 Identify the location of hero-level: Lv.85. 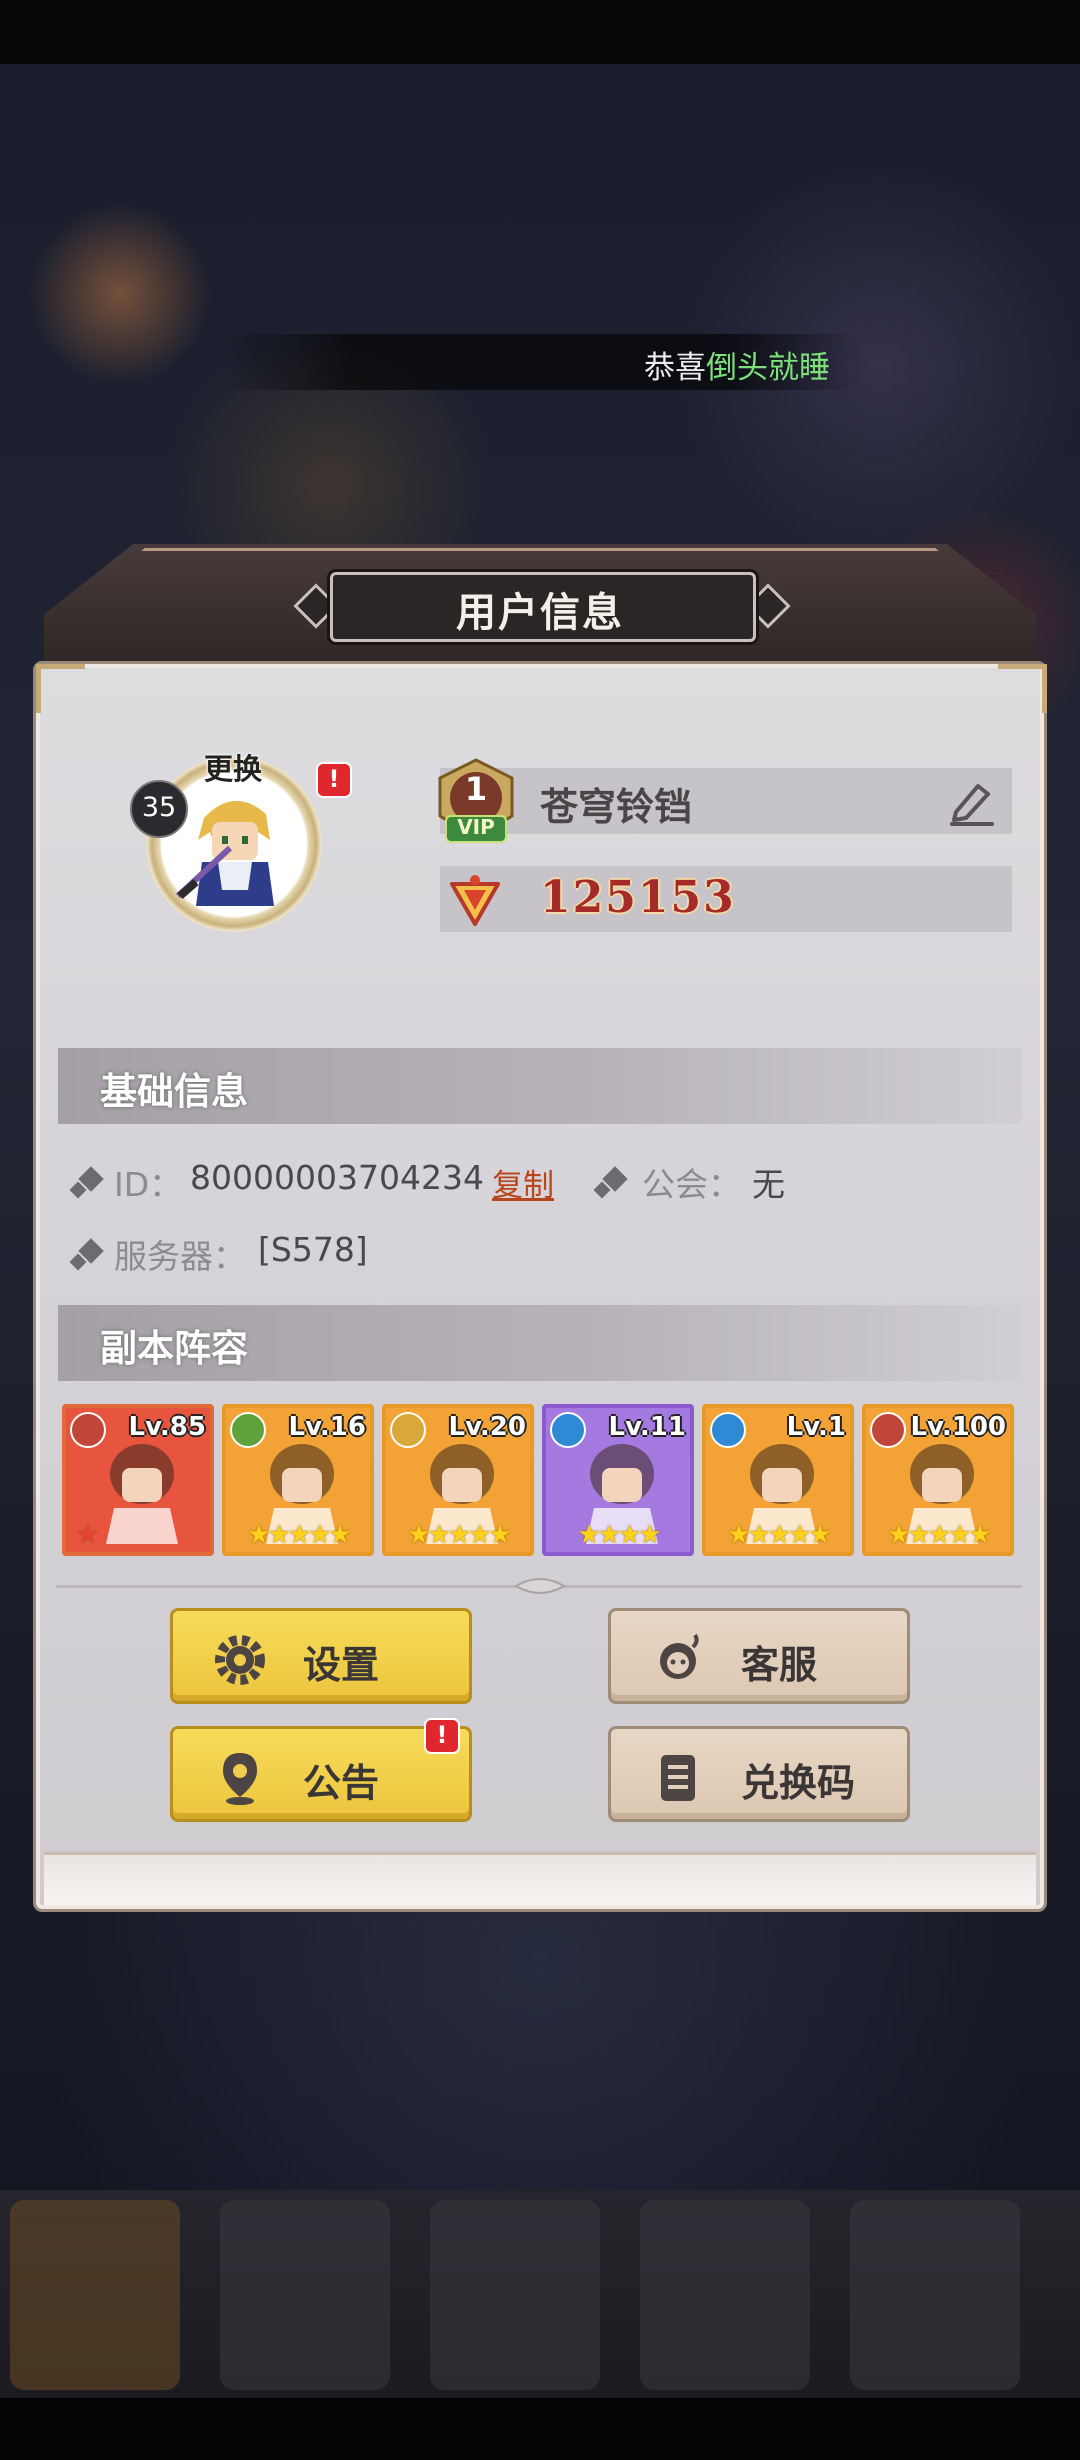
(167, 1427).